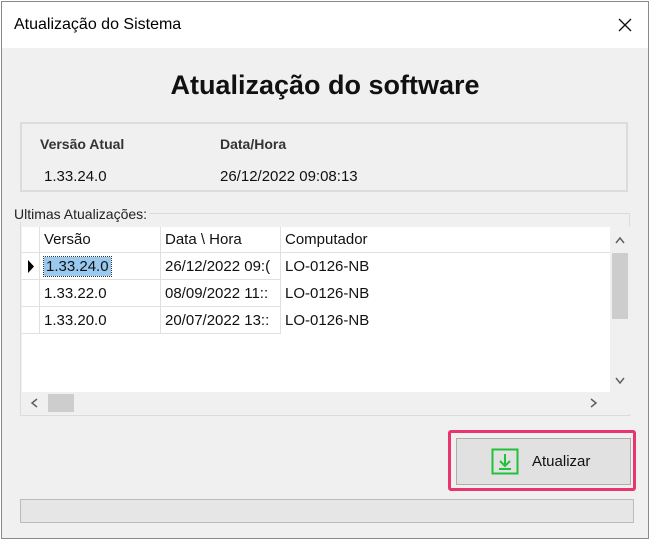 This screenshot has height=542, width=653. Describe the element at coordinates (620, 286) in the screenshot. I see `vertical-scroll-thumb` at that location.